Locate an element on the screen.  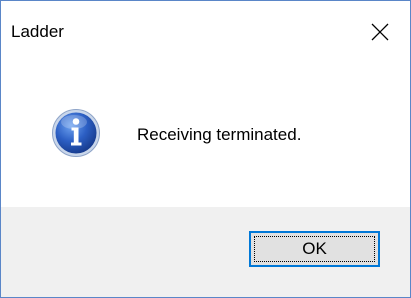
ok-button-label: OK is located at coordinates (314, 249).